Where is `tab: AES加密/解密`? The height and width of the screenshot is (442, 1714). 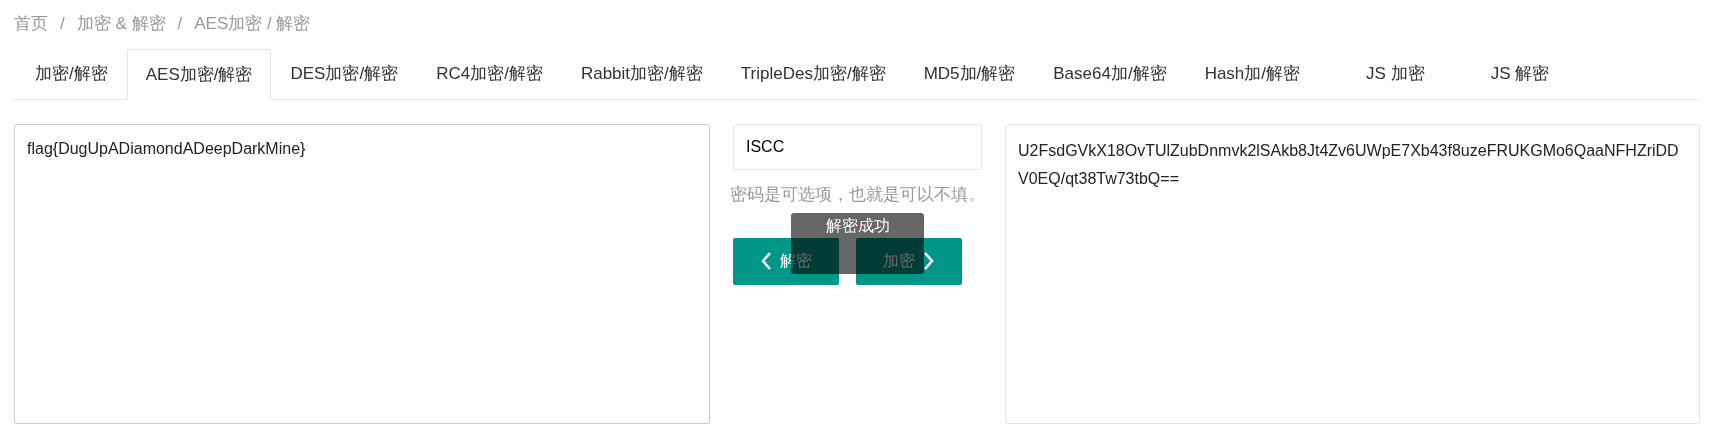
tab: AES加密/解密 is located at coordinates (199, 74).